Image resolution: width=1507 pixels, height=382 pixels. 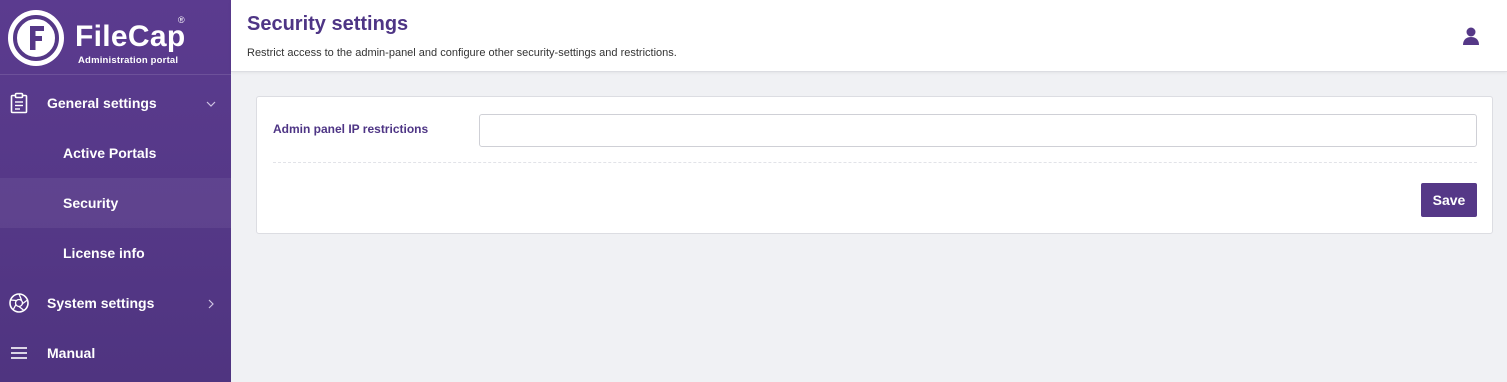 What do you see at coordinates (71, 353) in the screenshot?
I see `sidebar-item-label: Manual` at bounding box center [71, 353].